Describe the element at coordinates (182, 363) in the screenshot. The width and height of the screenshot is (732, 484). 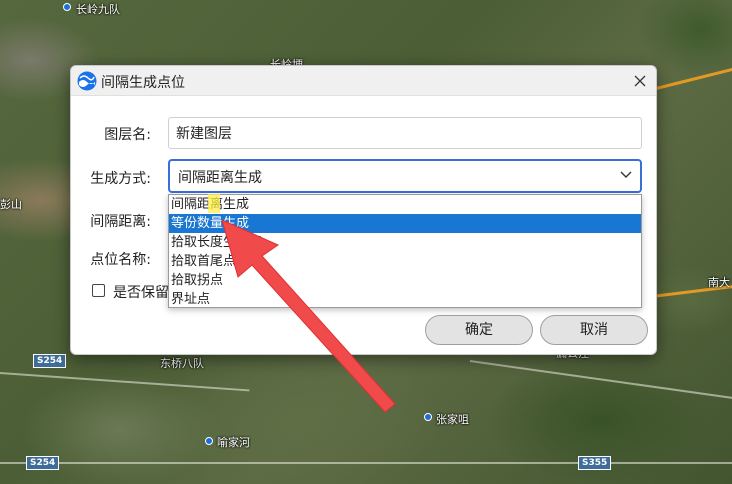
I see `map-label: 东桥八队` at that location.